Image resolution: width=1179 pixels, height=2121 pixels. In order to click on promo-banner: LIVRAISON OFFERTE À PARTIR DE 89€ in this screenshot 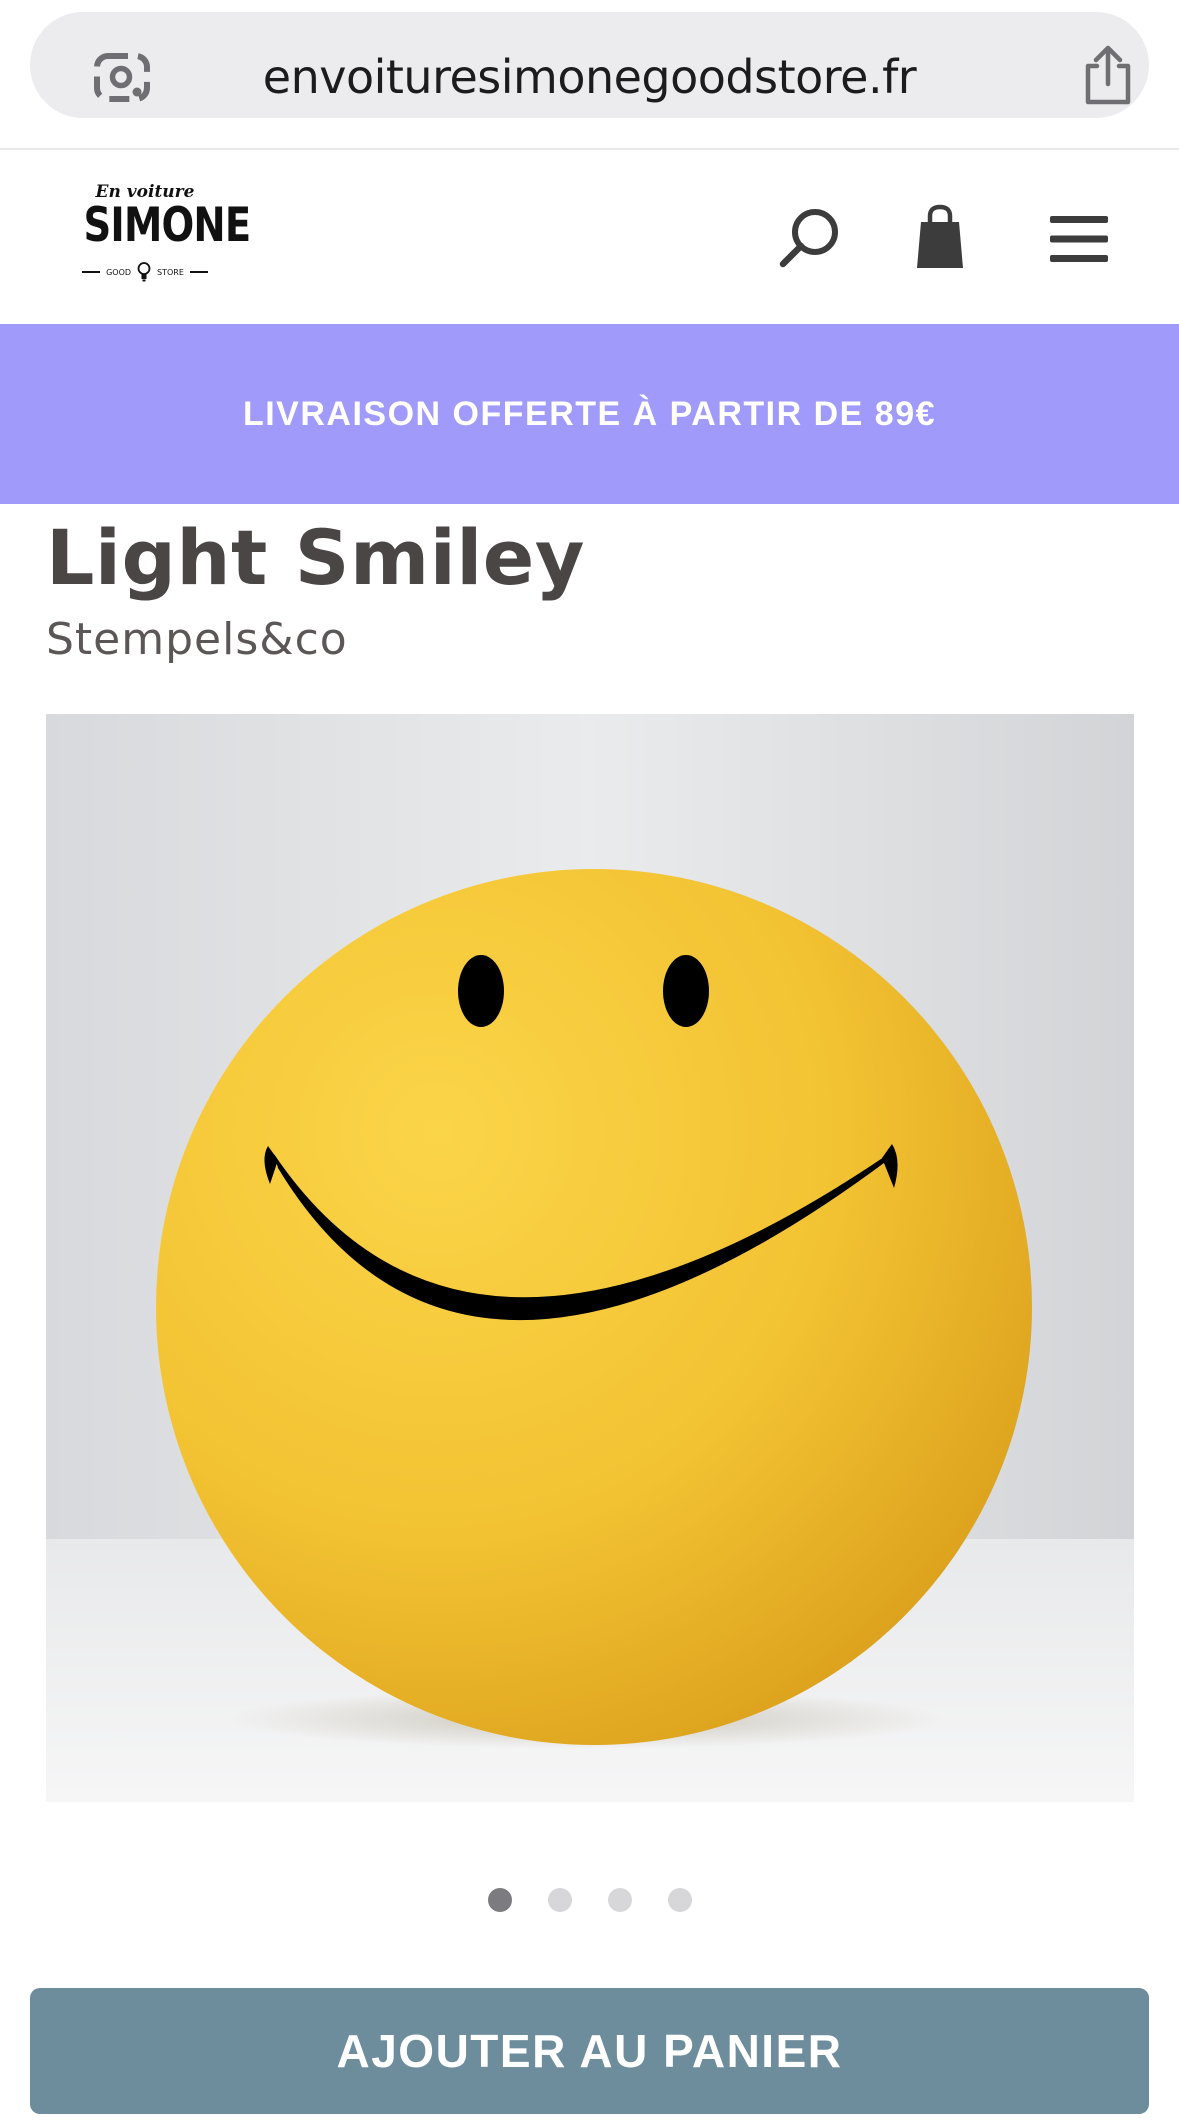, I will do `click(589, 414)`.